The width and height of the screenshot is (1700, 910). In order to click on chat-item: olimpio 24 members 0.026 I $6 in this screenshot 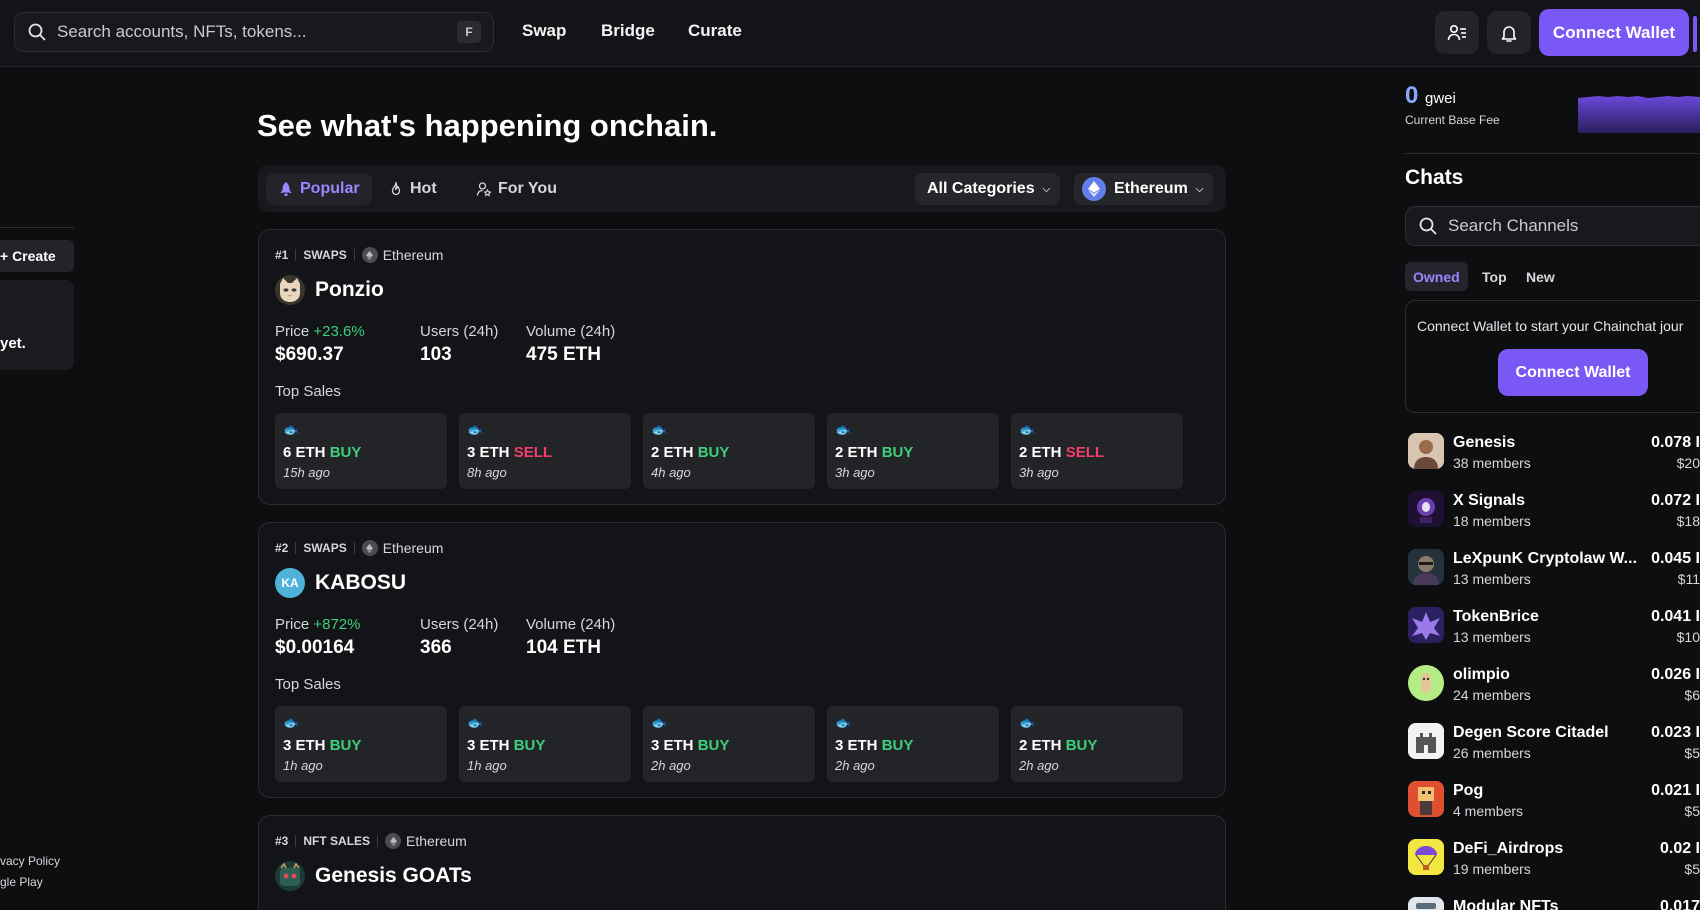, I will do `click(1554, 685)`.